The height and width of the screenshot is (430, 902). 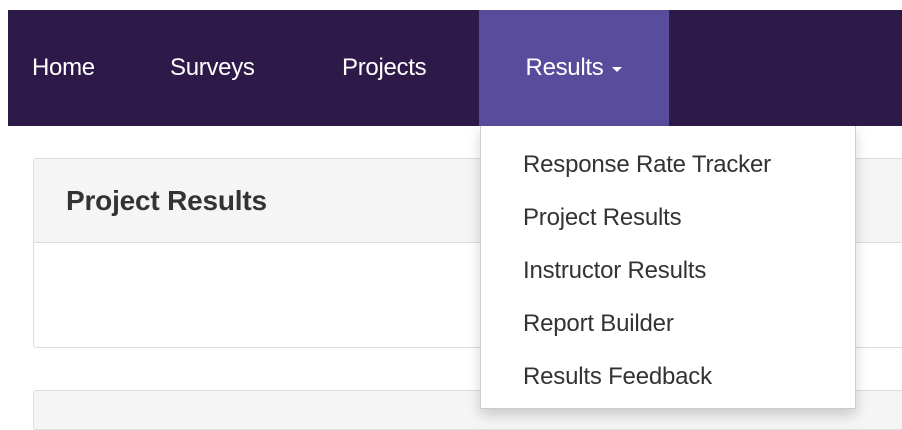 I want to click on nav-projects-label: Projects, so click(x=384, y=67).